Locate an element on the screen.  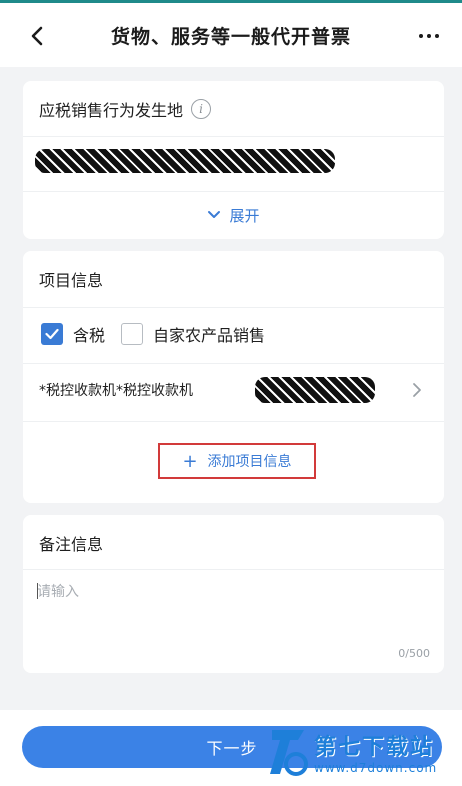
watermark: 第七下载站 www.d7down.com is located at coordinates (363, 752).